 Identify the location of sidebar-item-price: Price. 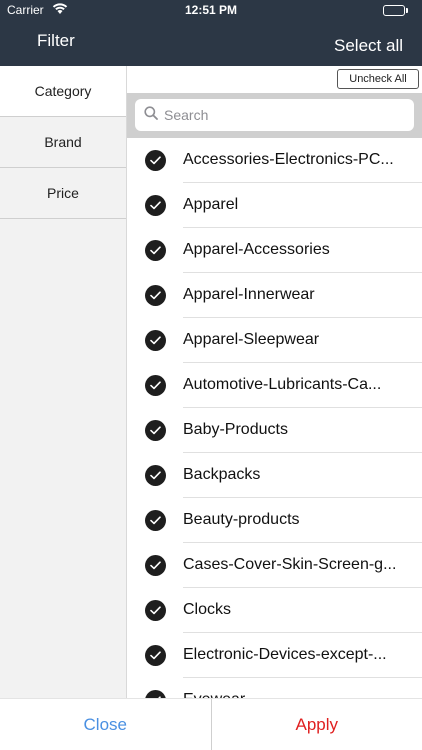
(63, 193).